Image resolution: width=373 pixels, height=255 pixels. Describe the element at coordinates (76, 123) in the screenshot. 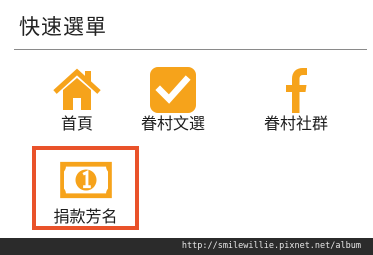

I see `menu-item-label: 首頁` at that location.